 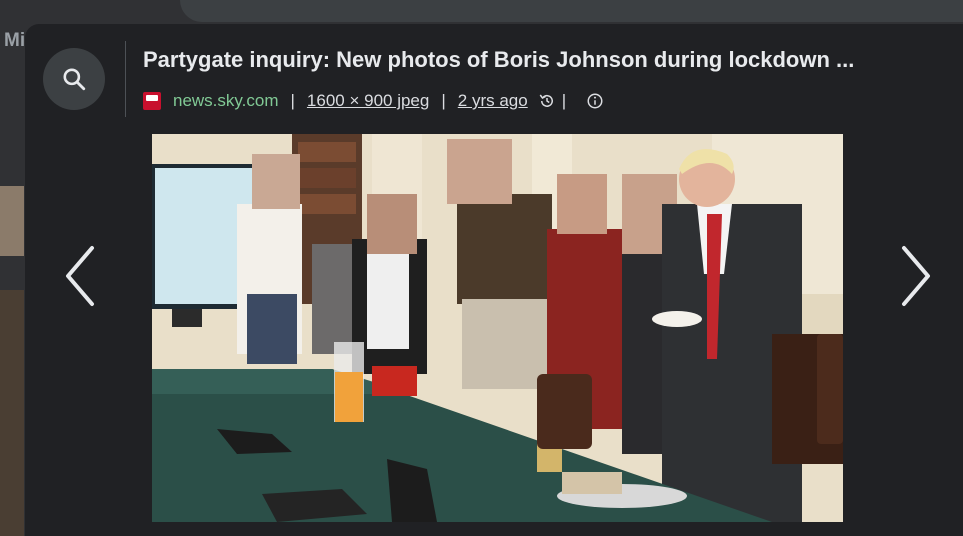 What do you see at coordinates (571, 11) in the screenshot?
I see `background-search-bar` at bounding box center [571, 11].